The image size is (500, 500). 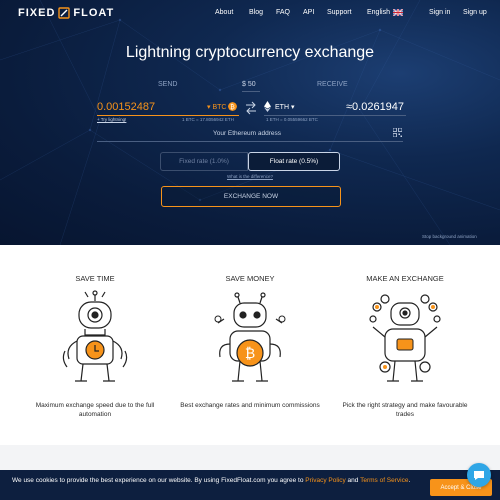 I want to click on fixed-rate-option: Fixed rate (1.0%), so click(x=204, y=161).